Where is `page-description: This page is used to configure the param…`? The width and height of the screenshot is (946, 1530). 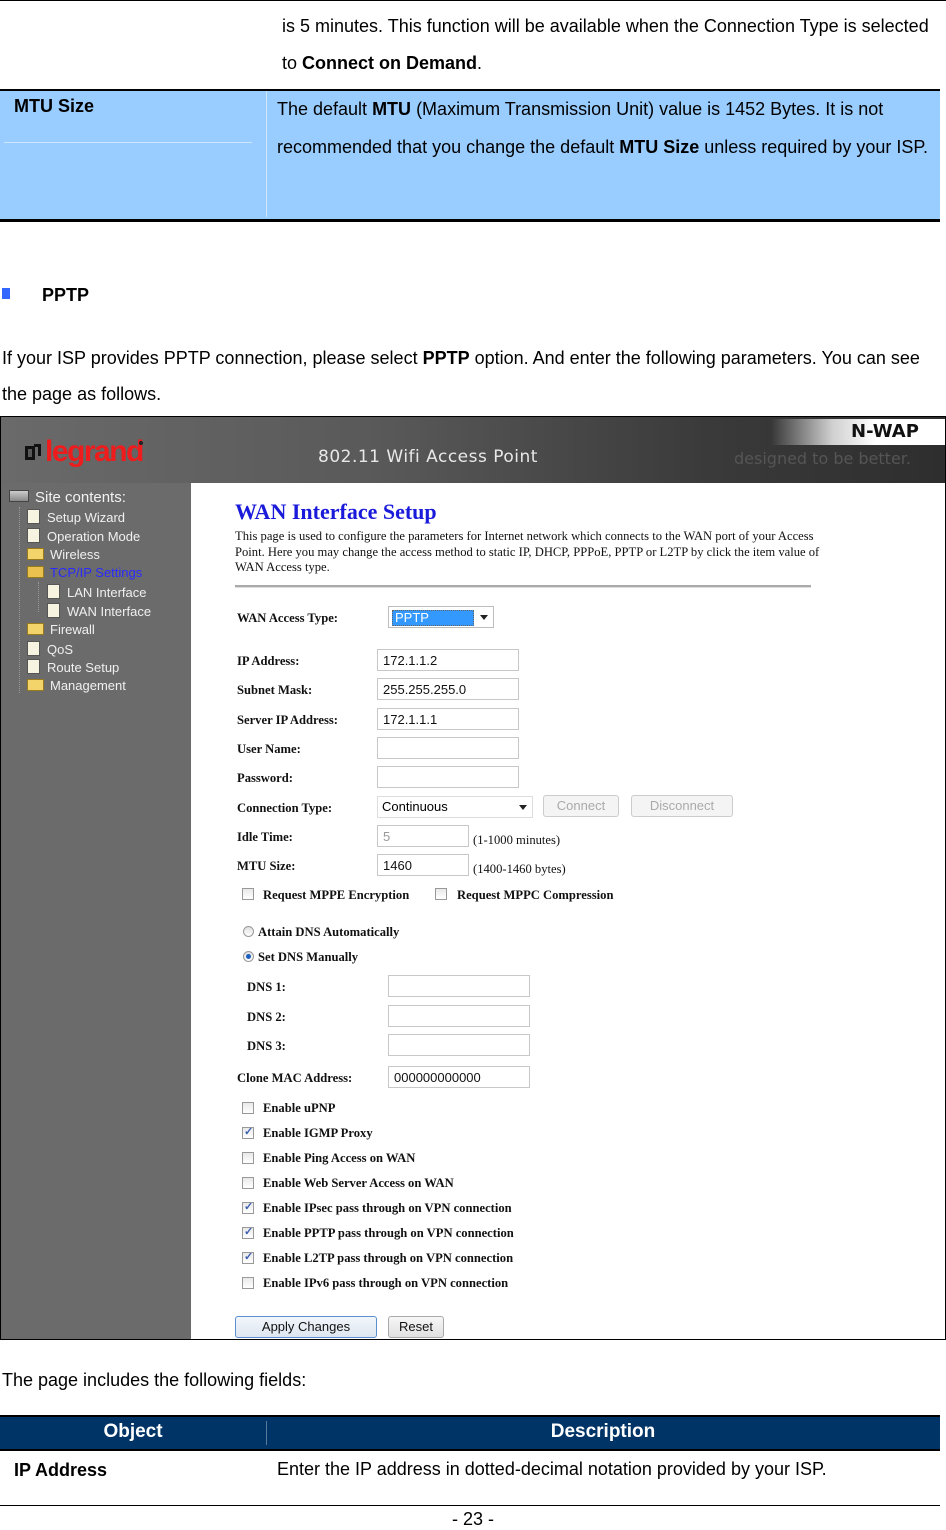 page-description: This page is used to configure the param… is located at coordinates (527, 551).